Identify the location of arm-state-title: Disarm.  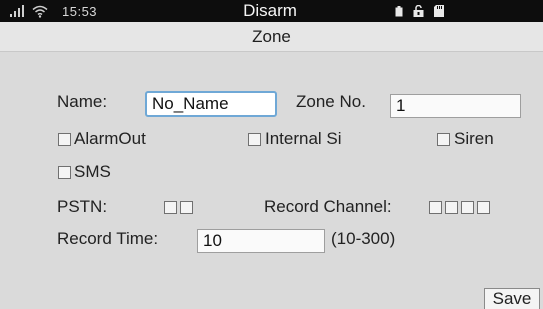
(270, 10).